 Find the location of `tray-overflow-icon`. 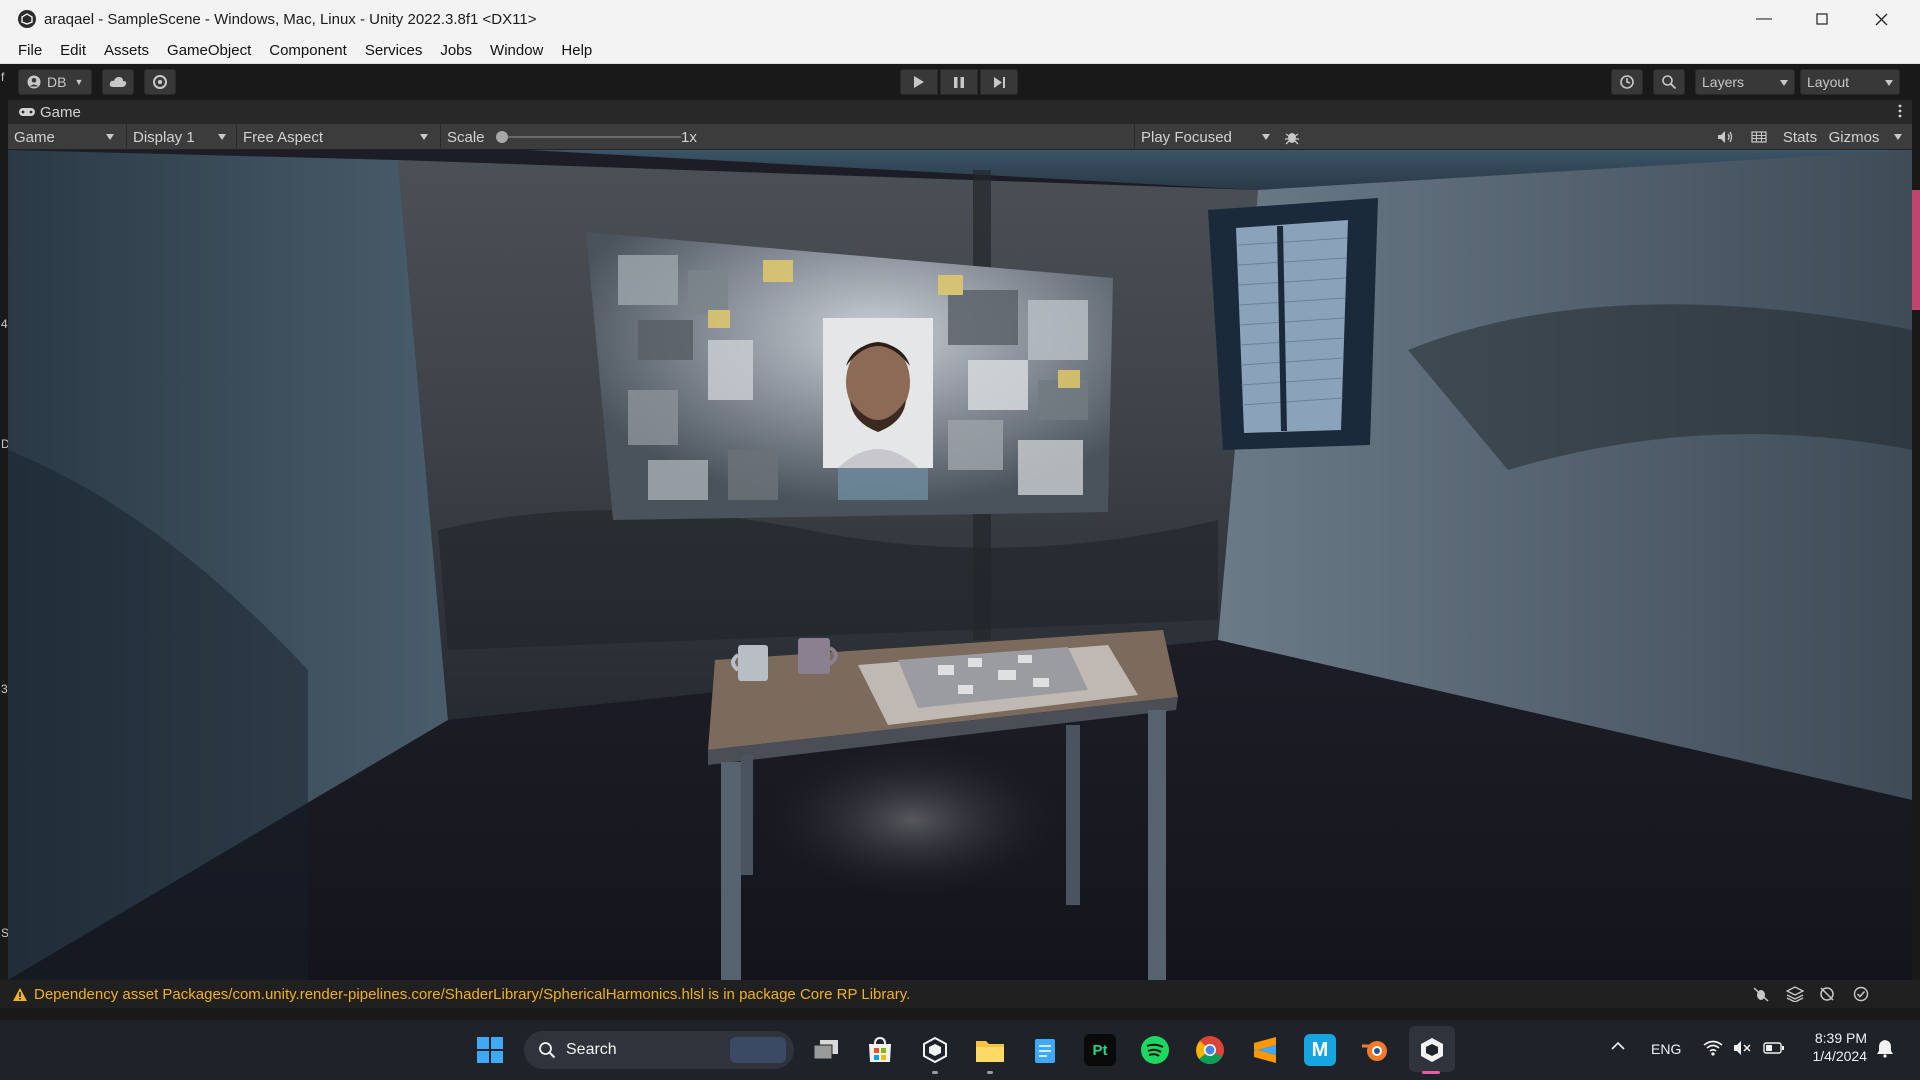

tray-overflow-icon is located at coordinates (1618, 1047).